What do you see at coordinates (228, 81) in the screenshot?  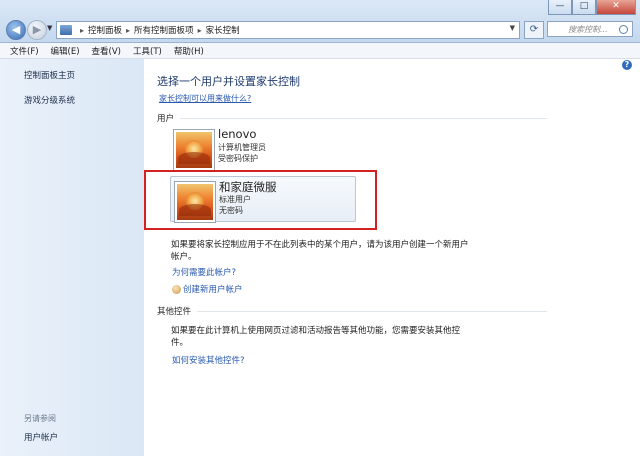 I see `page-title: 选择一个用户并设置家长控制` at bounding box center [228, 81].